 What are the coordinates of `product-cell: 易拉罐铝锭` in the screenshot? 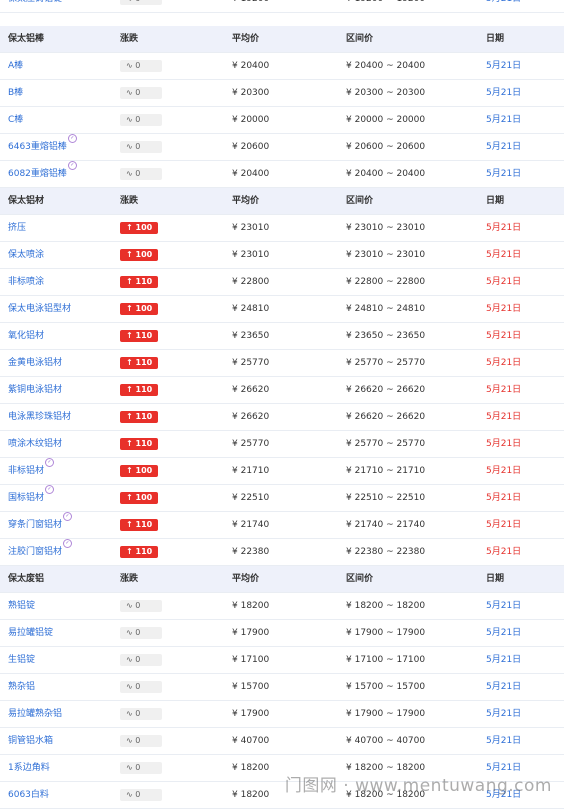 It's located at (30, 633).